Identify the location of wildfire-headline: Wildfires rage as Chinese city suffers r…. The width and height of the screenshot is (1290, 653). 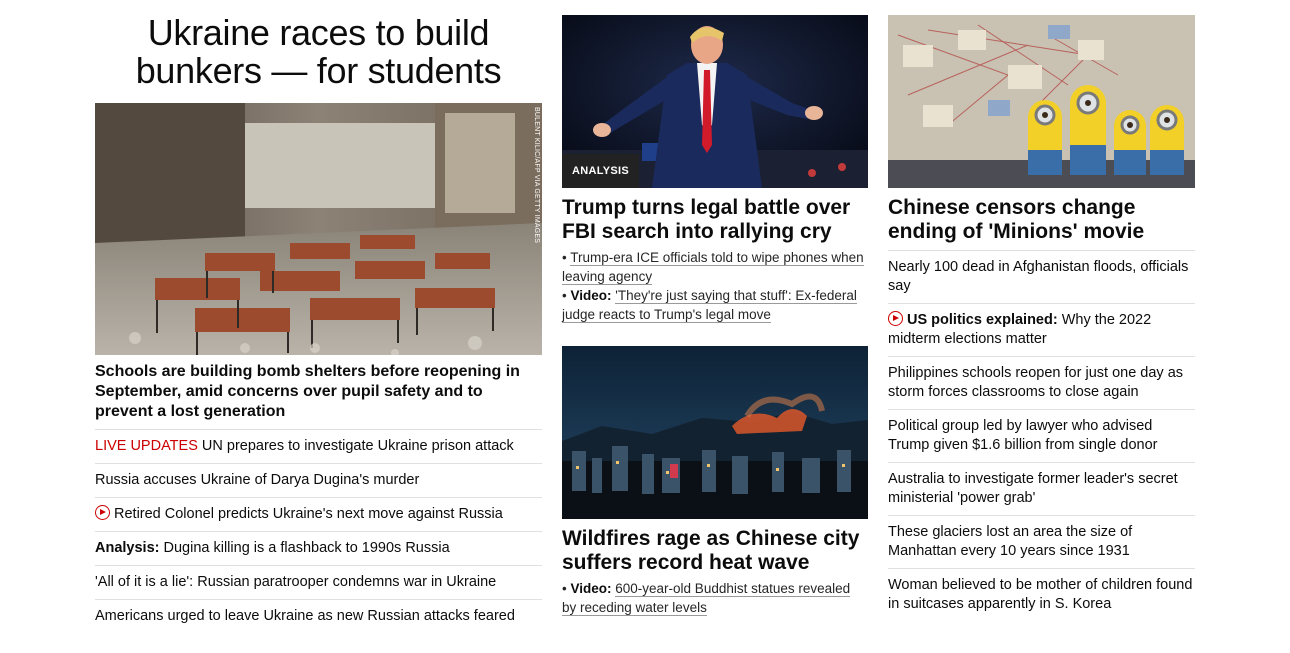
(715, 551).